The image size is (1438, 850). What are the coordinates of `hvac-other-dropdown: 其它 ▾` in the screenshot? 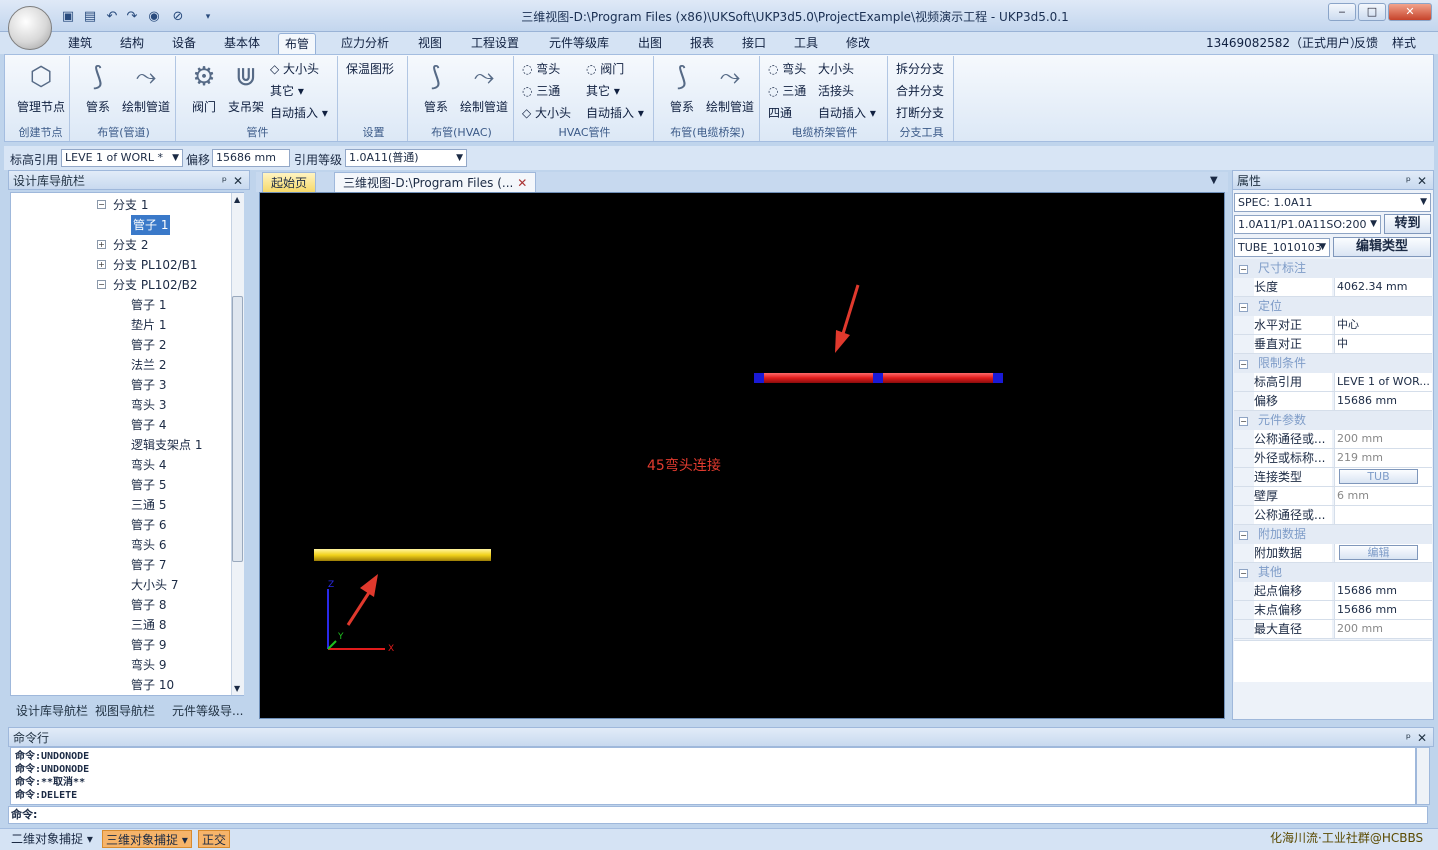 It's located at (603, 91).